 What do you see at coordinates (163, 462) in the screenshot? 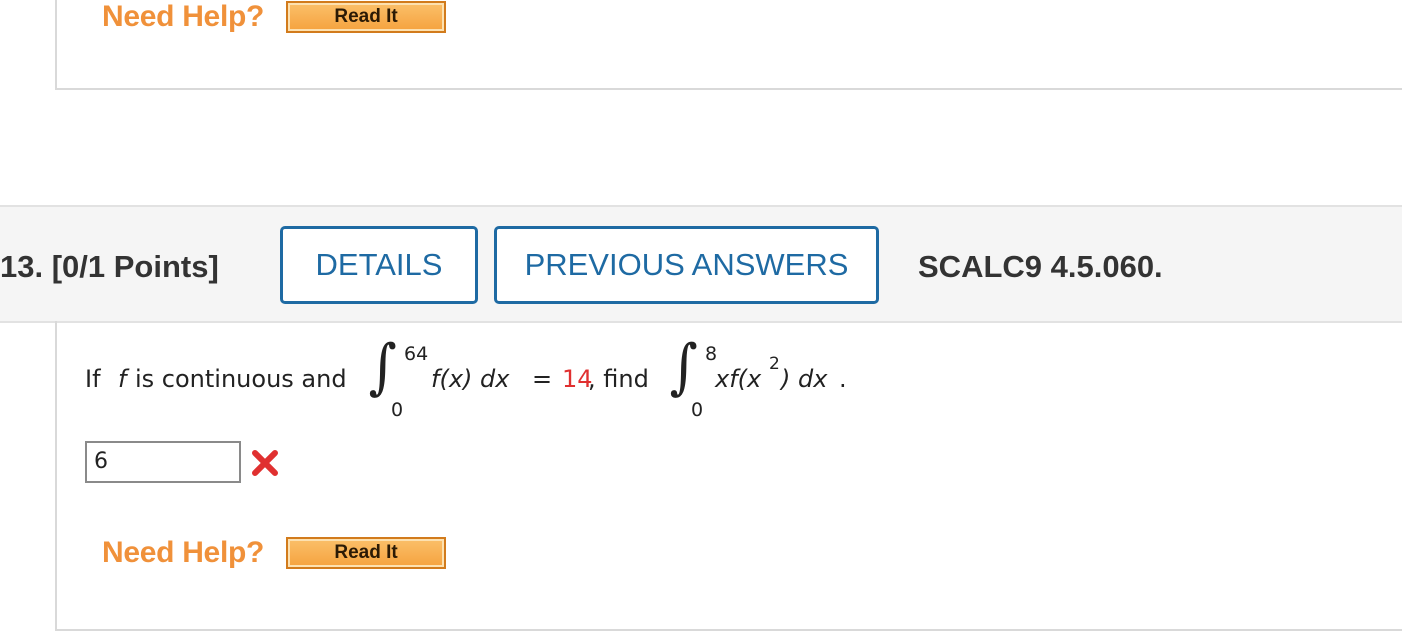
I see `answer-input: 6` at bounding box center [163, 462].